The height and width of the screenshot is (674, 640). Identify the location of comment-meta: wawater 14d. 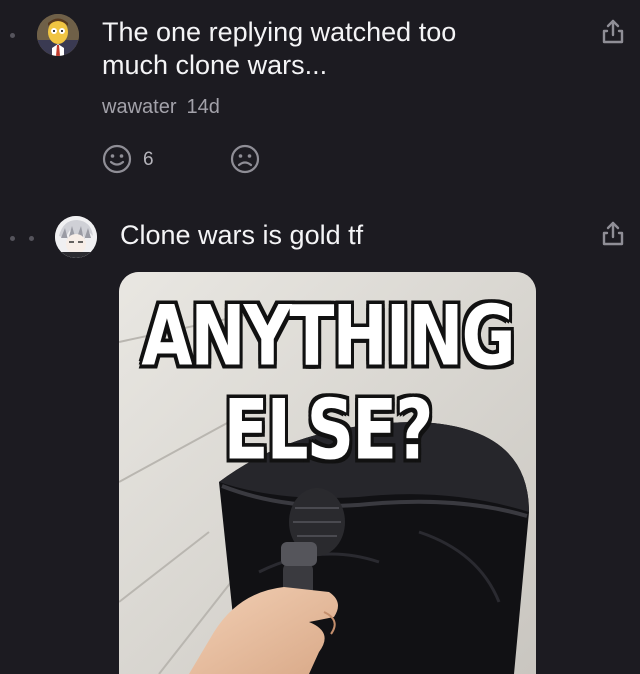
(161, 107).